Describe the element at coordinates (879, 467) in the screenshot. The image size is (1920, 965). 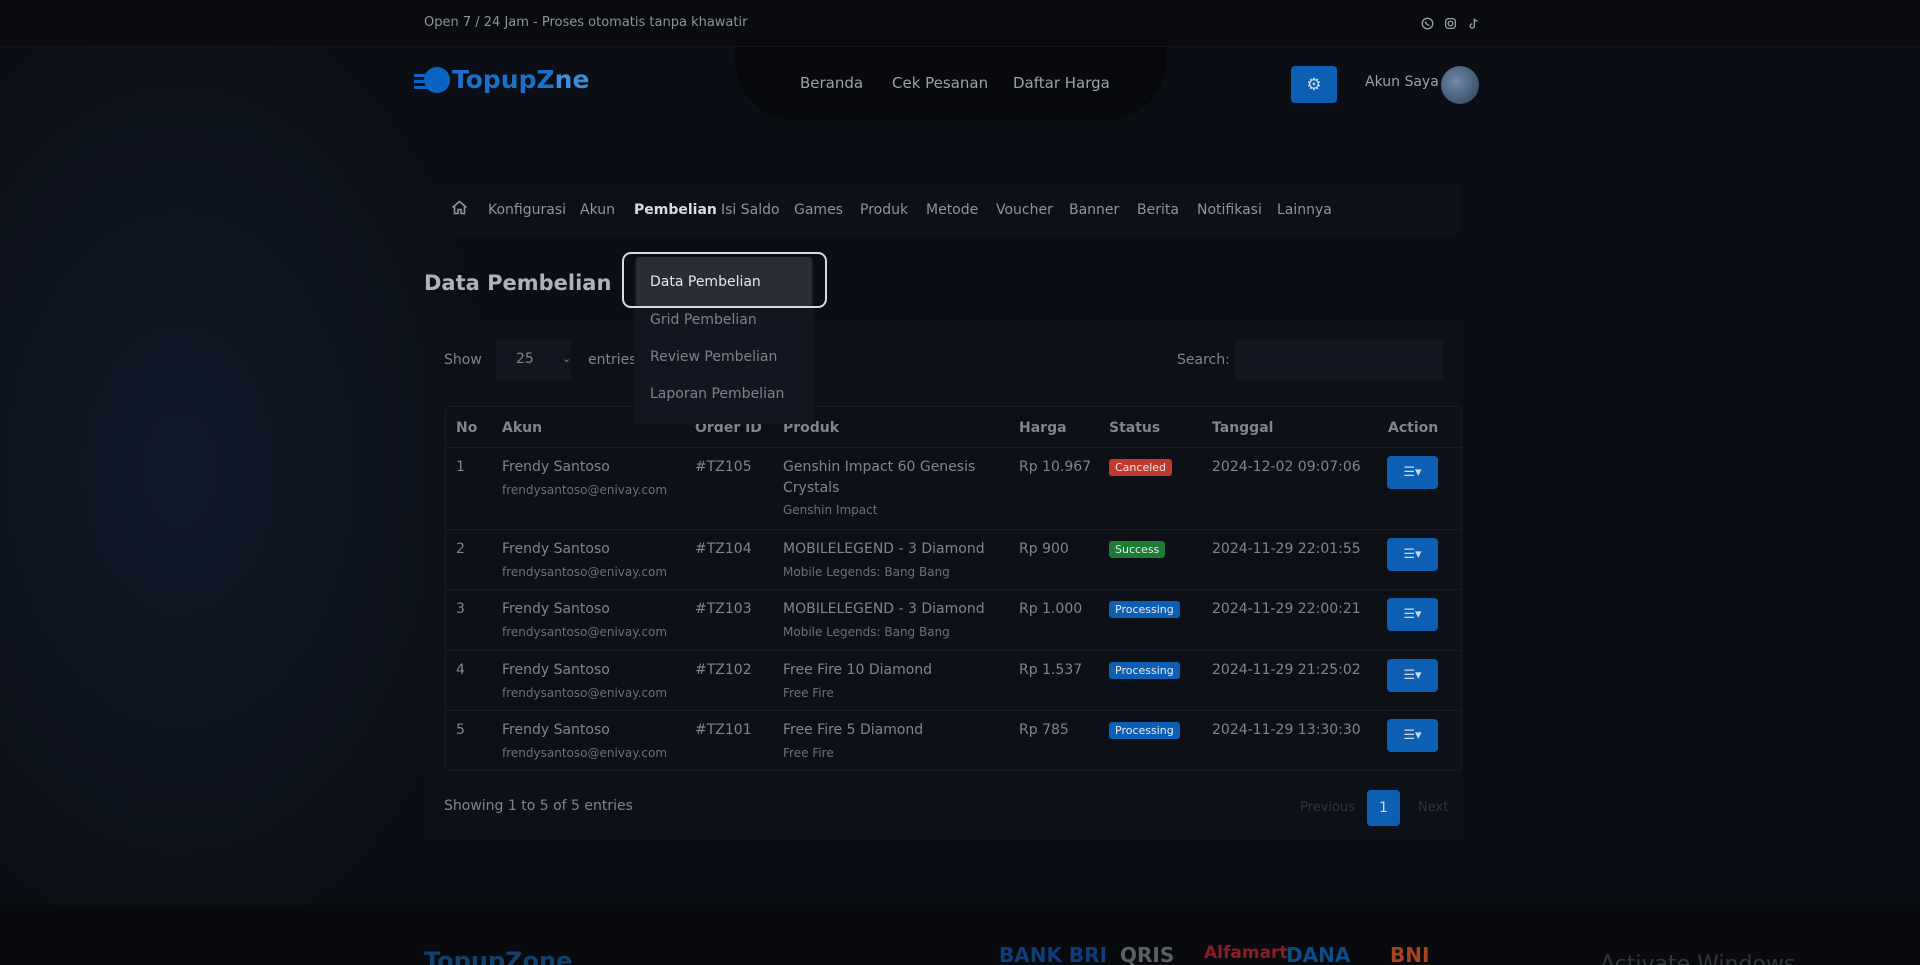
I see `cell-product: Genshin Impact 60 Genesis` at that location.